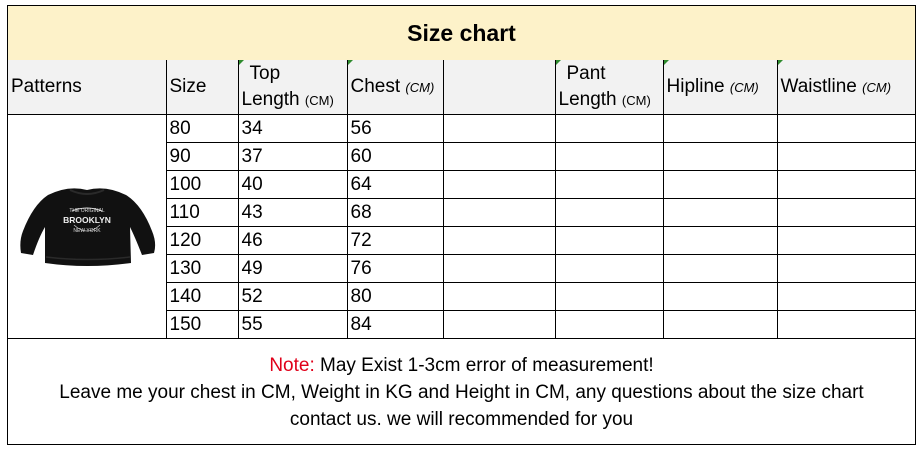 Image resolution: width=921 pixels, height=454 pixels. I want to click on top-length-cell: 55, so click(292, 324).